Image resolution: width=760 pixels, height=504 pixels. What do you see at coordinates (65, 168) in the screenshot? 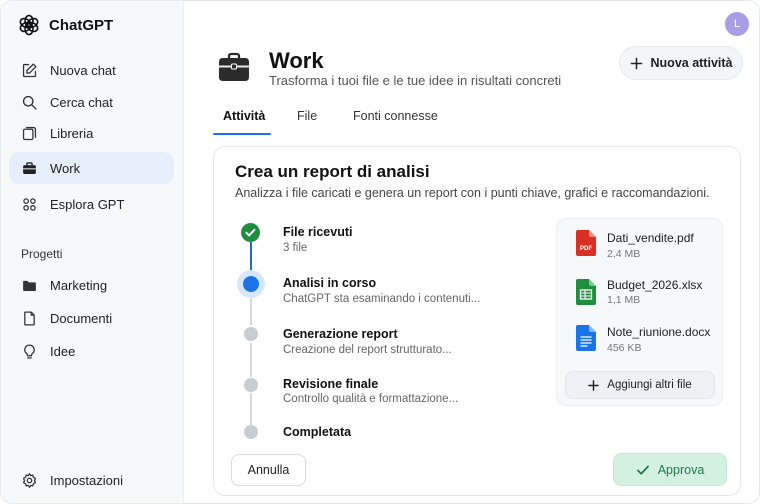
I see `sidebar-item-label: Work` at bounding box center [65, 168].